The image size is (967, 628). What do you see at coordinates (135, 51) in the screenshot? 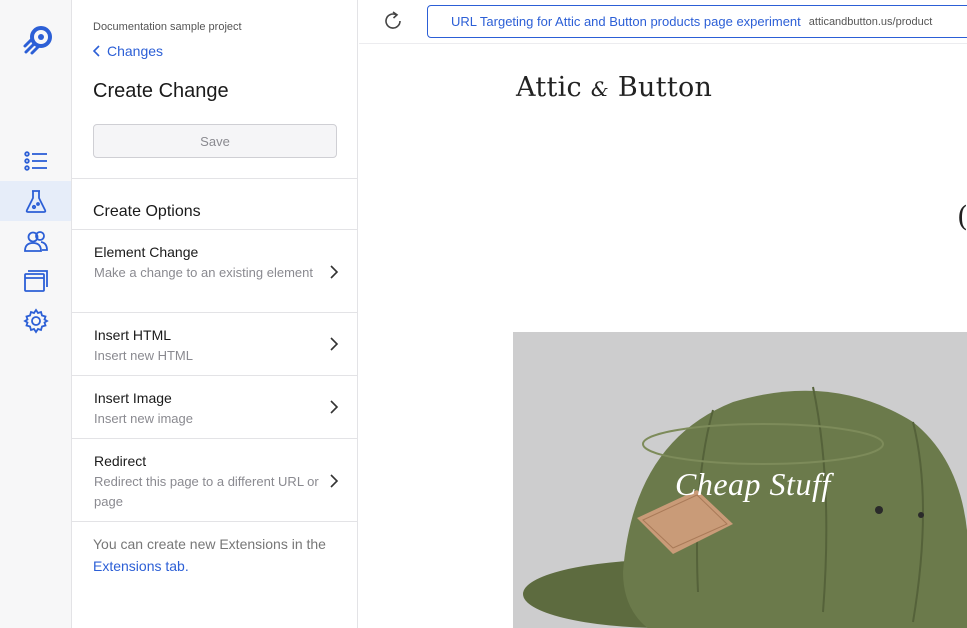
I see `back-link-label: Changes` at bounding box center [135, 51].